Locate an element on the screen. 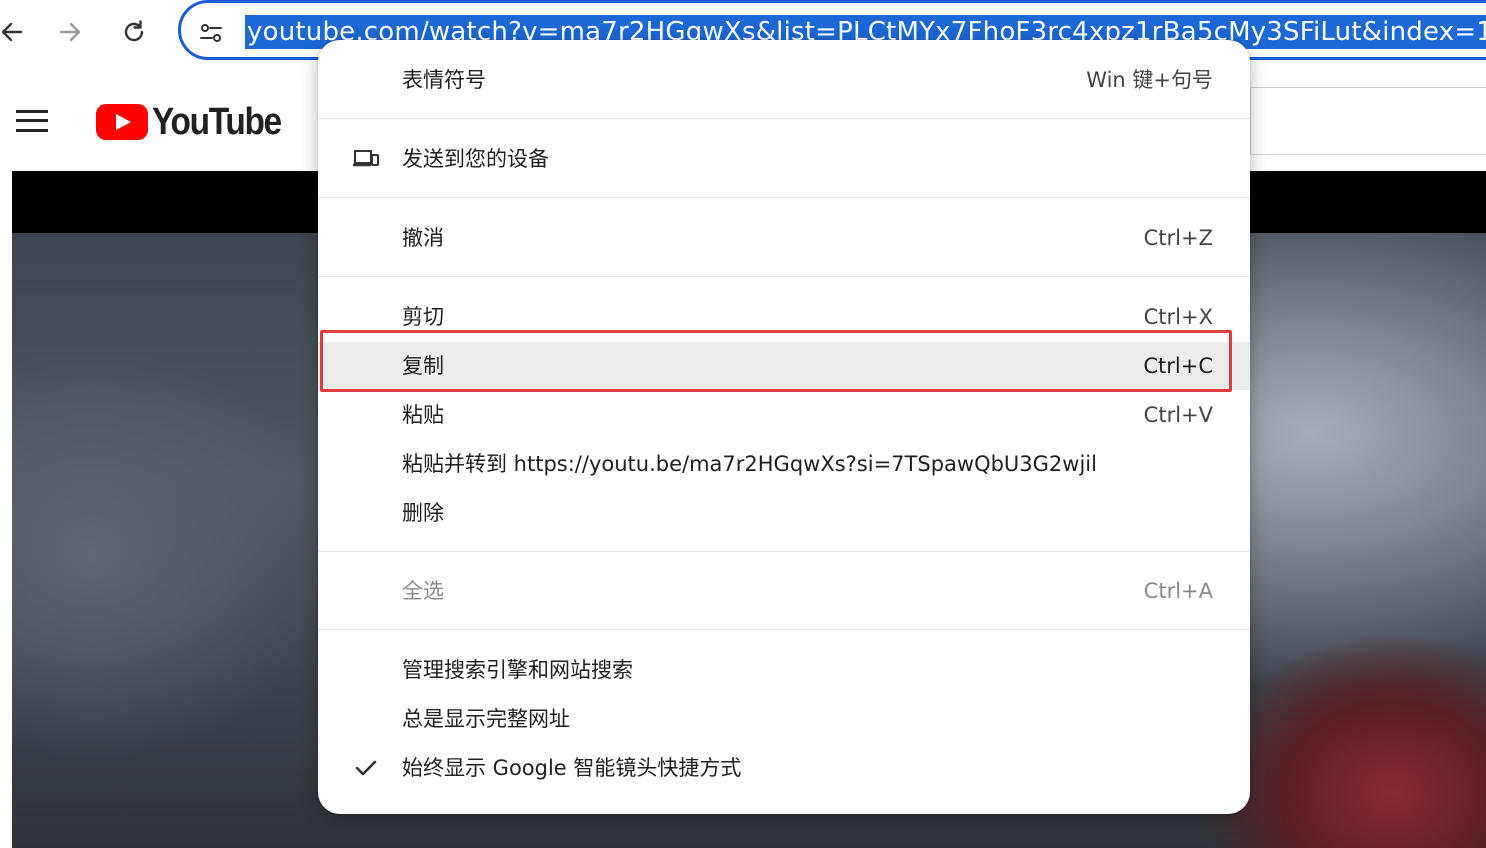  menu-item-label: 复制 is located at coordinates (423, 366).